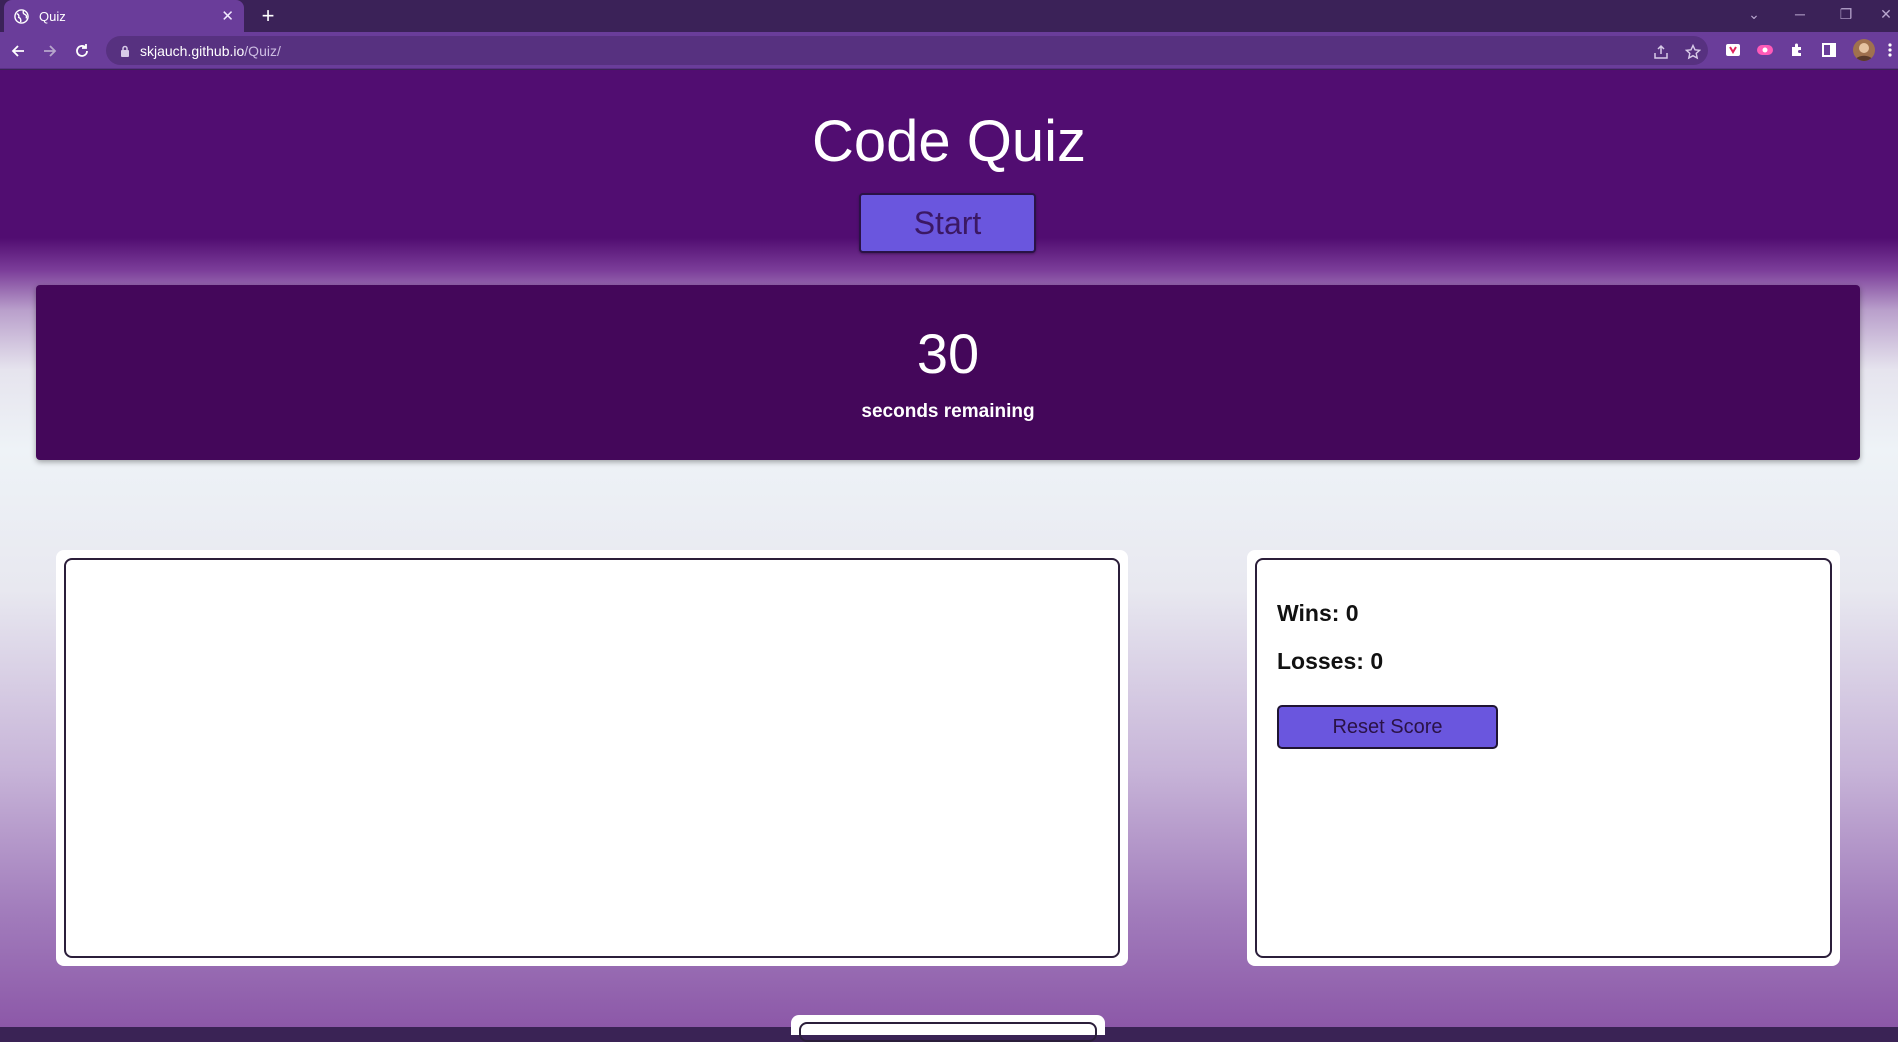 The width and height of the screenshot is (1898, 1042). I want to click on timer-count: 30, so click(948, 353).